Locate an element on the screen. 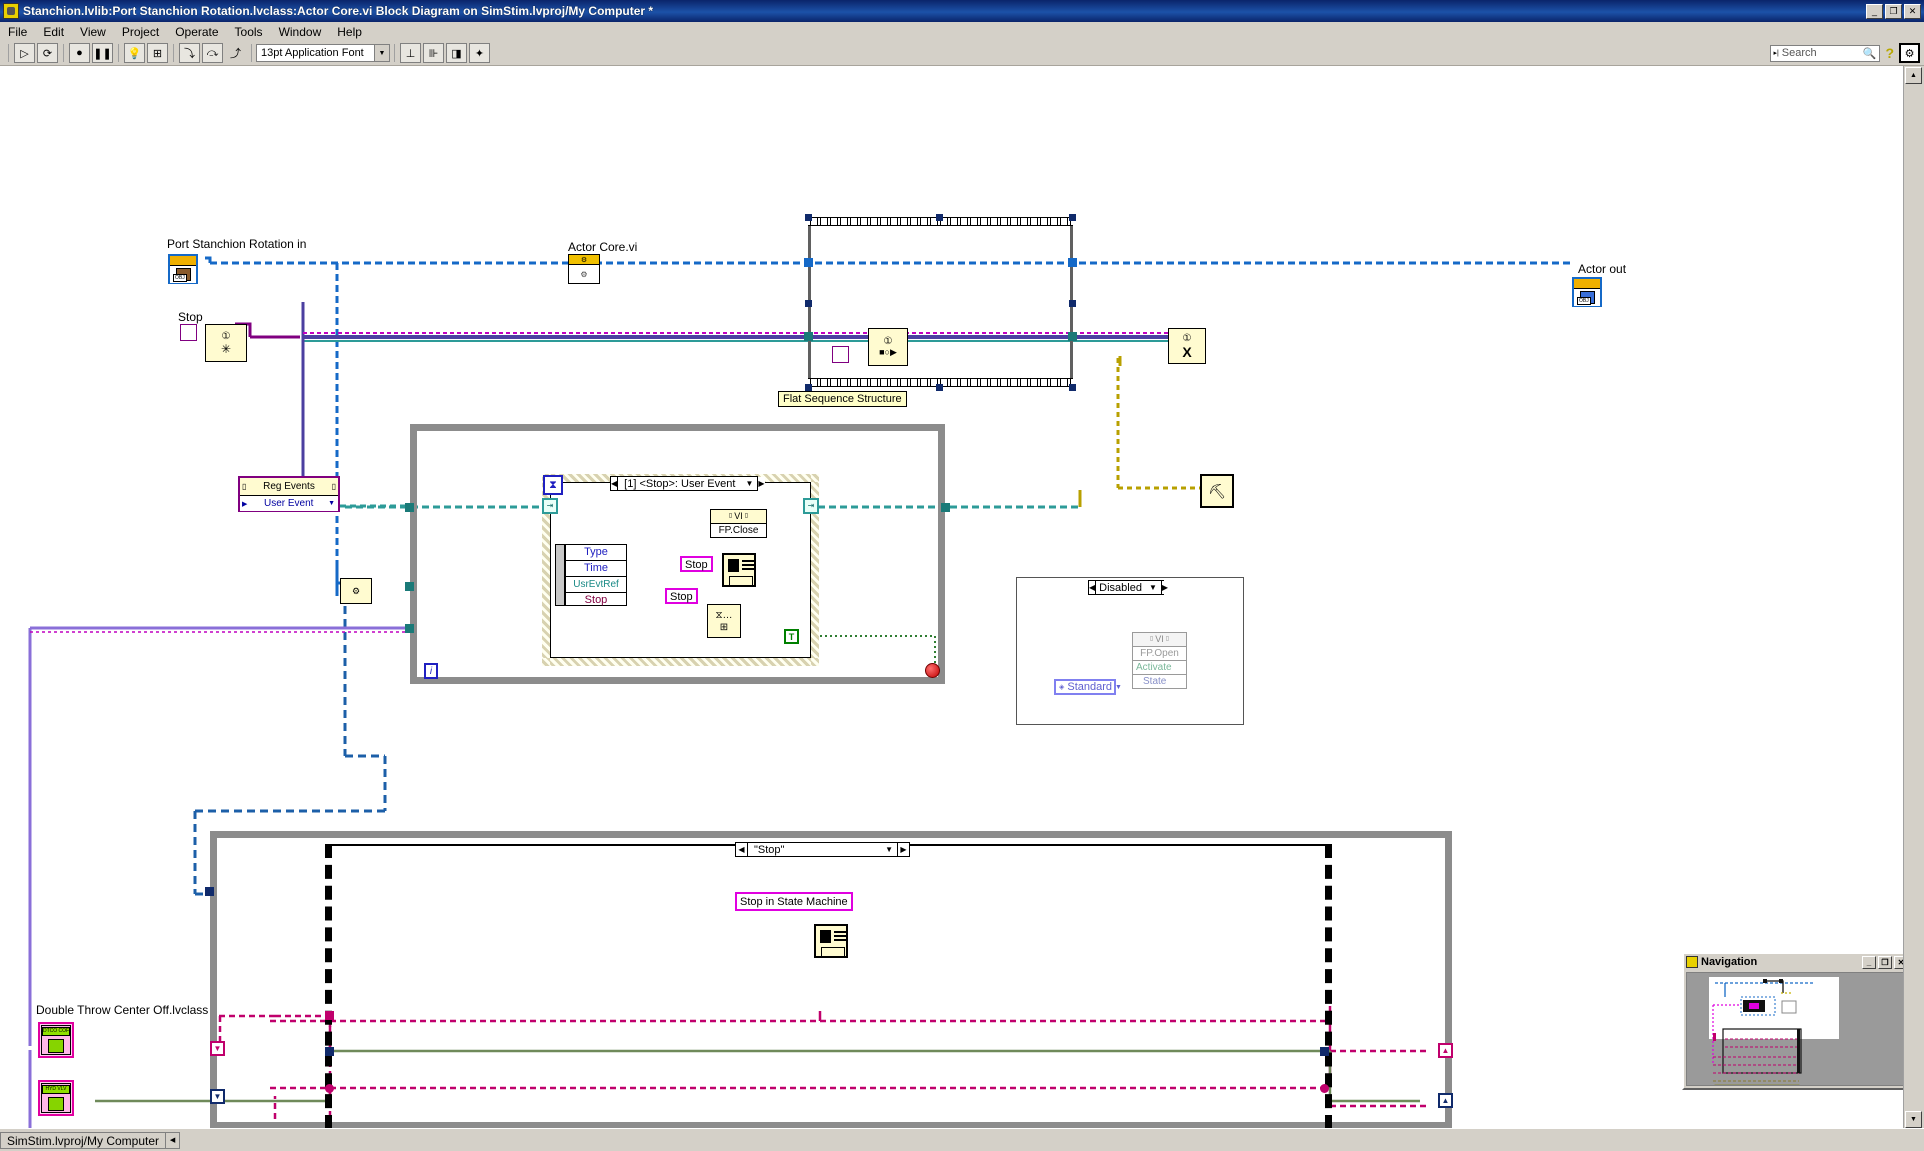  navigation-maximize-button: ❐ is located at coordinates (1885, 962).